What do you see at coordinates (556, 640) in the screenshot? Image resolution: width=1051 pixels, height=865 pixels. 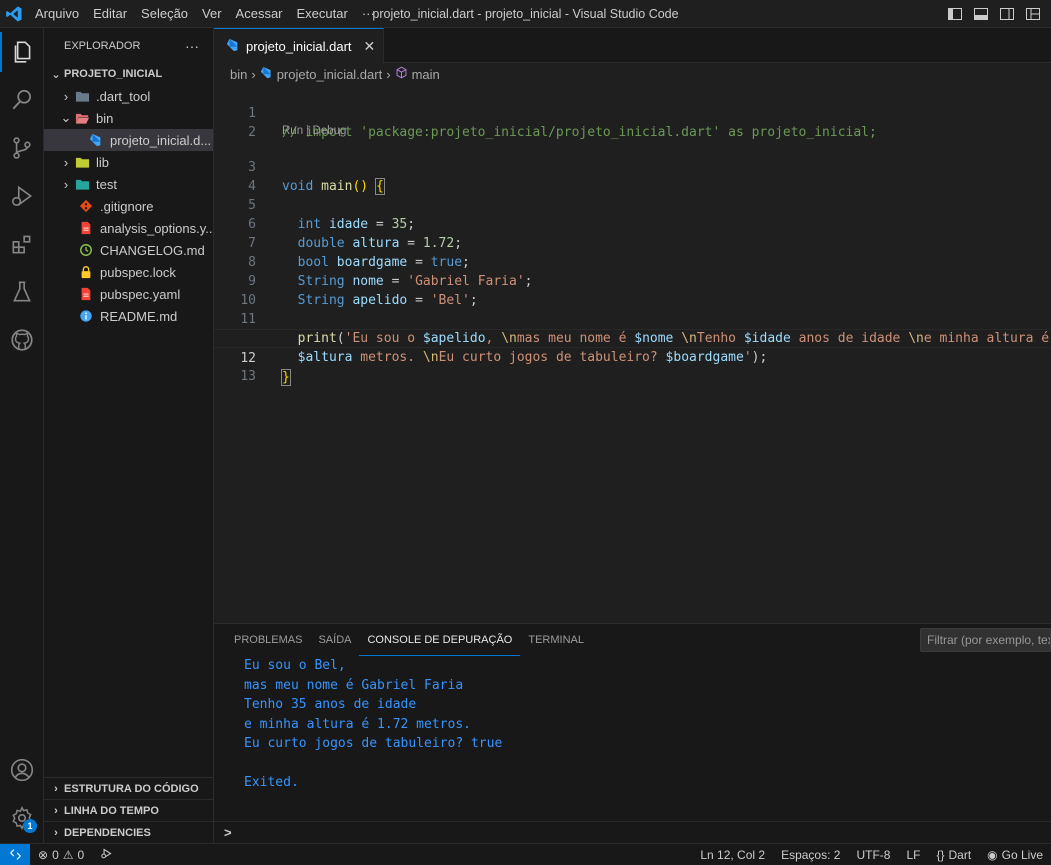 I see `tab-terminal: TERMINAL` at bounding box center [556, 640].